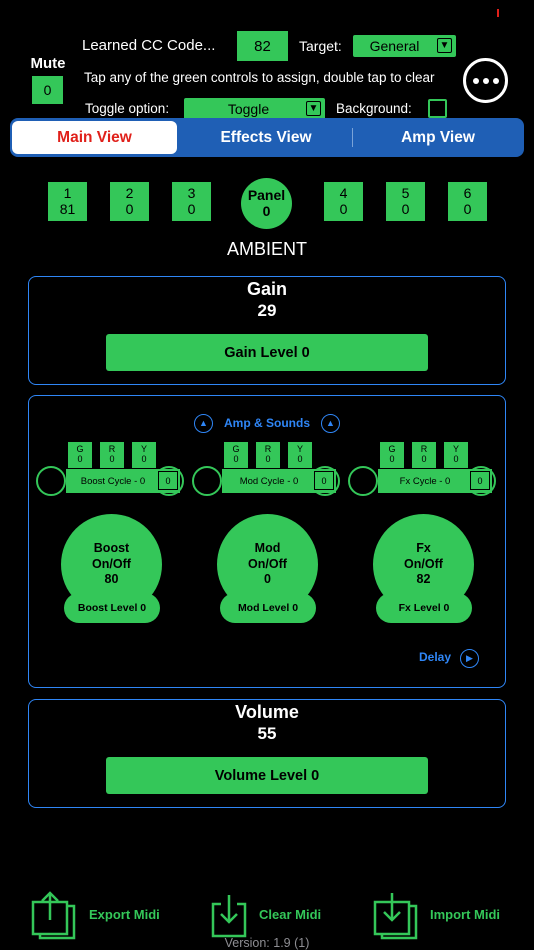 Image resolution: width=534 pixels, height=950 pixels. What do you see at coordinates (262, 46) in the screenshot?
I see `learned-cc-value: 82` at bounding box center [262, 46].